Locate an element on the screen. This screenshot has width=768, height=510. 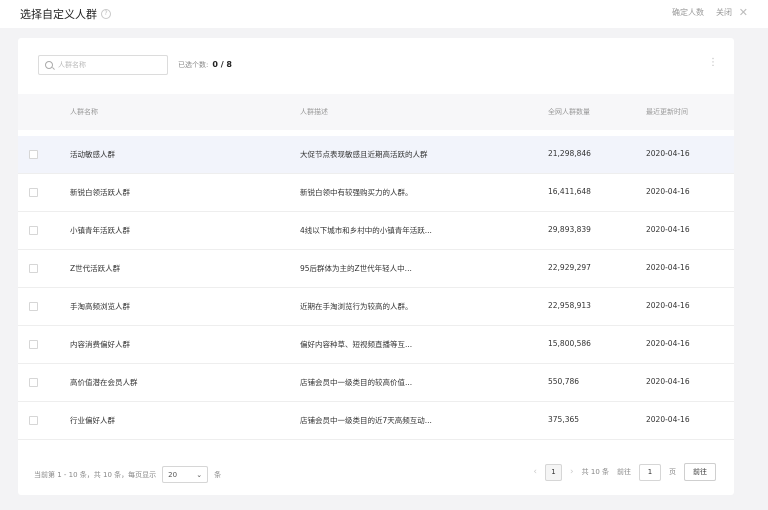
row-name: 内容消费偏好人群 is located at coordinates (100, 344).